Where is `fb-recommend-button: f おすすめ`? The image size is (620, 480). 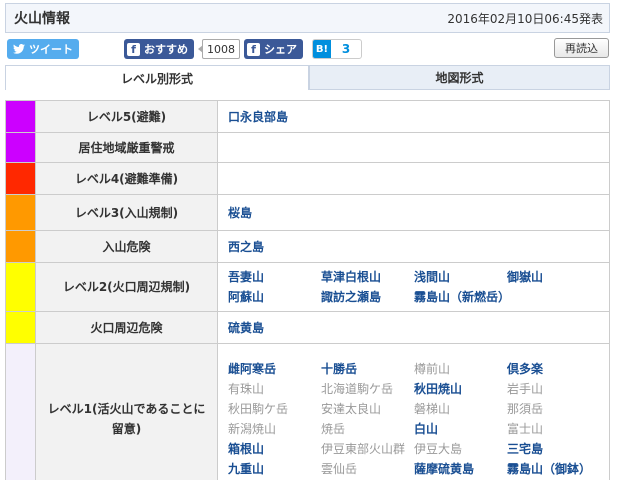 fb-recommend-button: f おすすめ is located at coordinates (159, 49).